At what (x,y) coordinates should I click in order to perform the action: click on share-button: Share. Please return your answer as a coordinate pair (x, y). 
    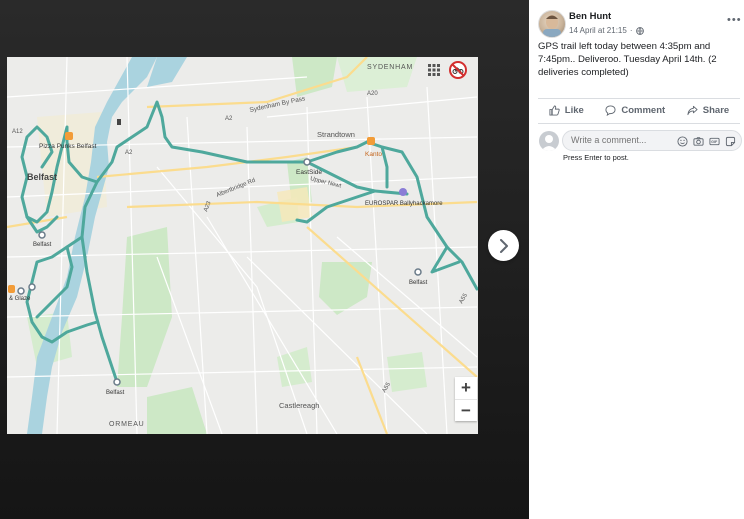
    Looking at the image, I should click on (708, 110).